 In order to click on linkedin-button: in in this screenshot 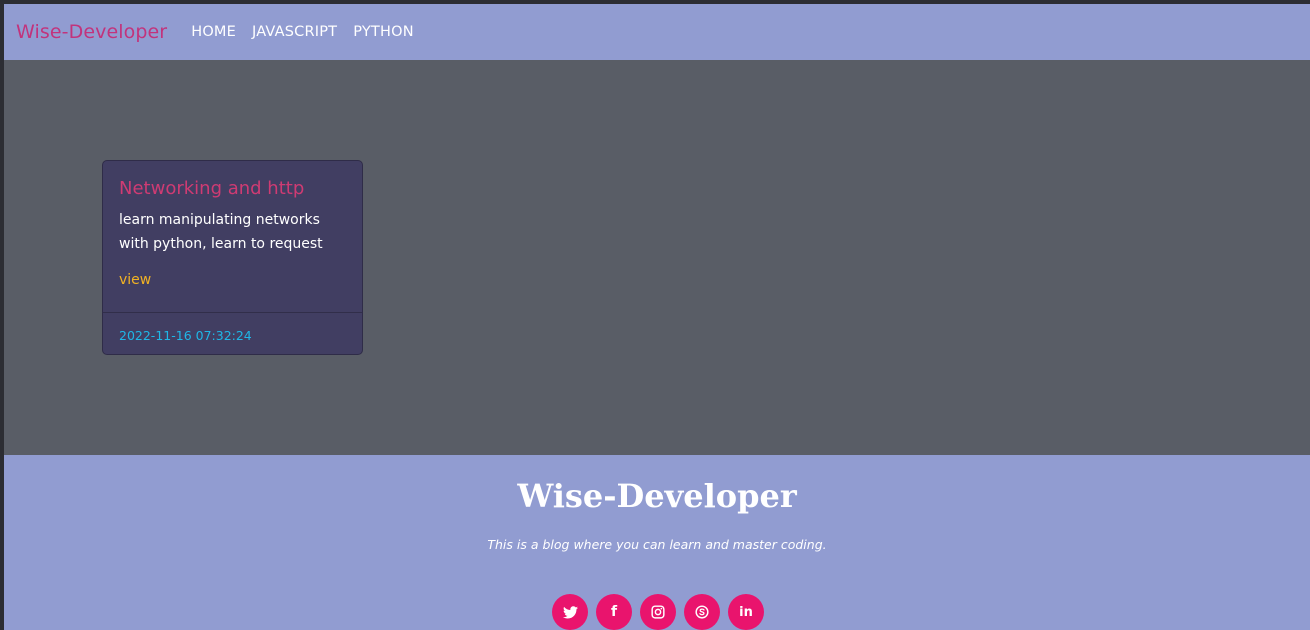, I will do `click(746, 612)`.